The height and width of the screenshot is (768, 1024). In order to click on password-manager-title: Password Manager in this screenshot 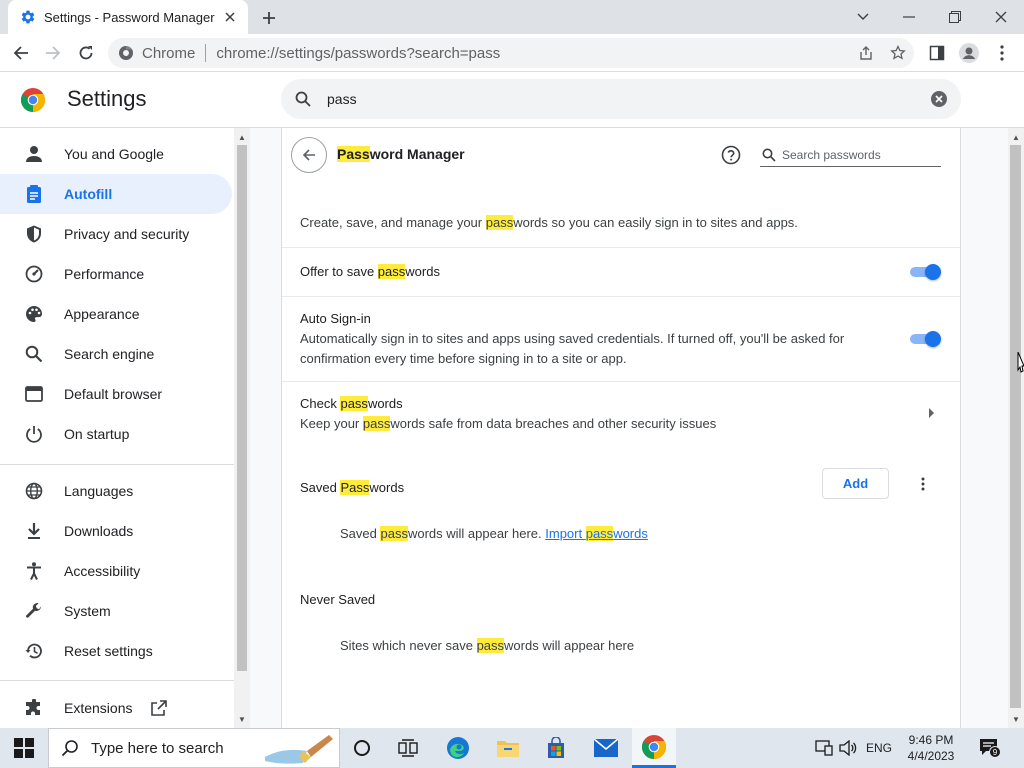, I will do `click(401, 154)`.